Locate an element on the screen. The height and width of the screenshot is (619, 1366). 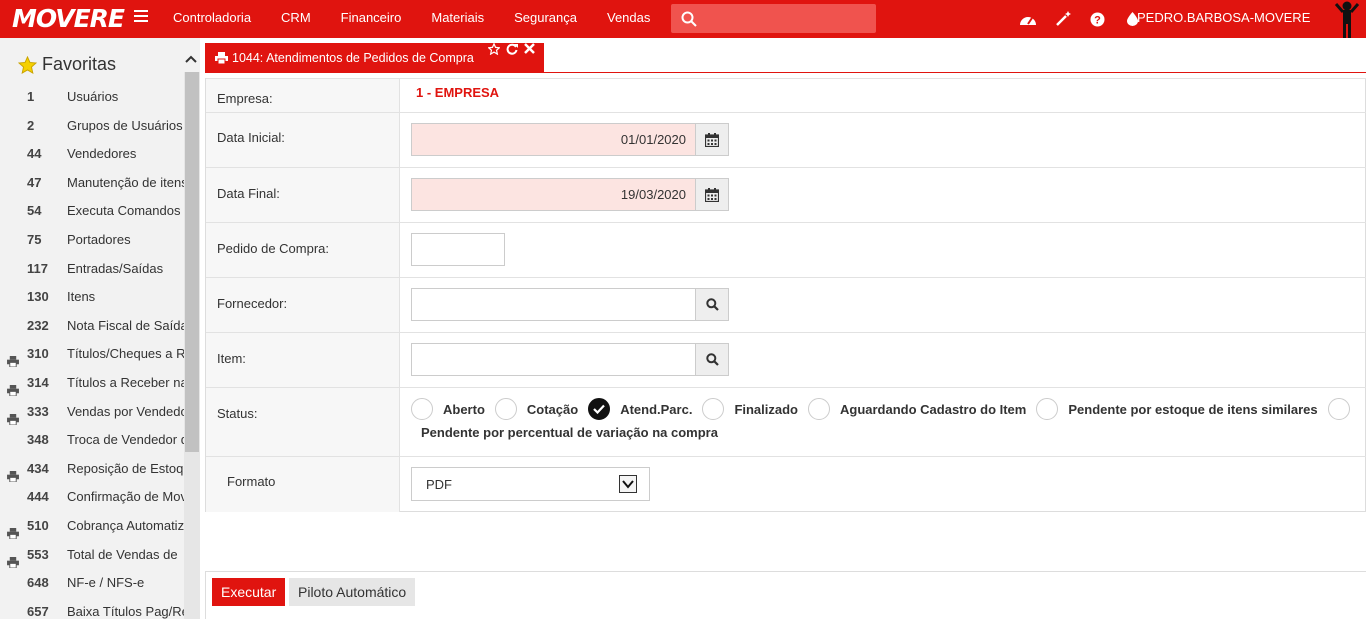
sidebar-item-number: 434 is located at coordinates (38, 468).